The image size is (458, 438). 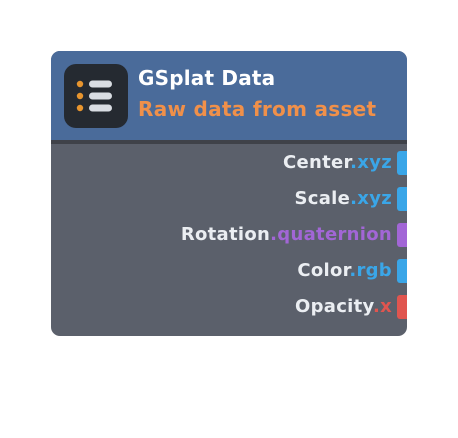 I want to click on port-name: Opacity, so click(x=333, y=306).